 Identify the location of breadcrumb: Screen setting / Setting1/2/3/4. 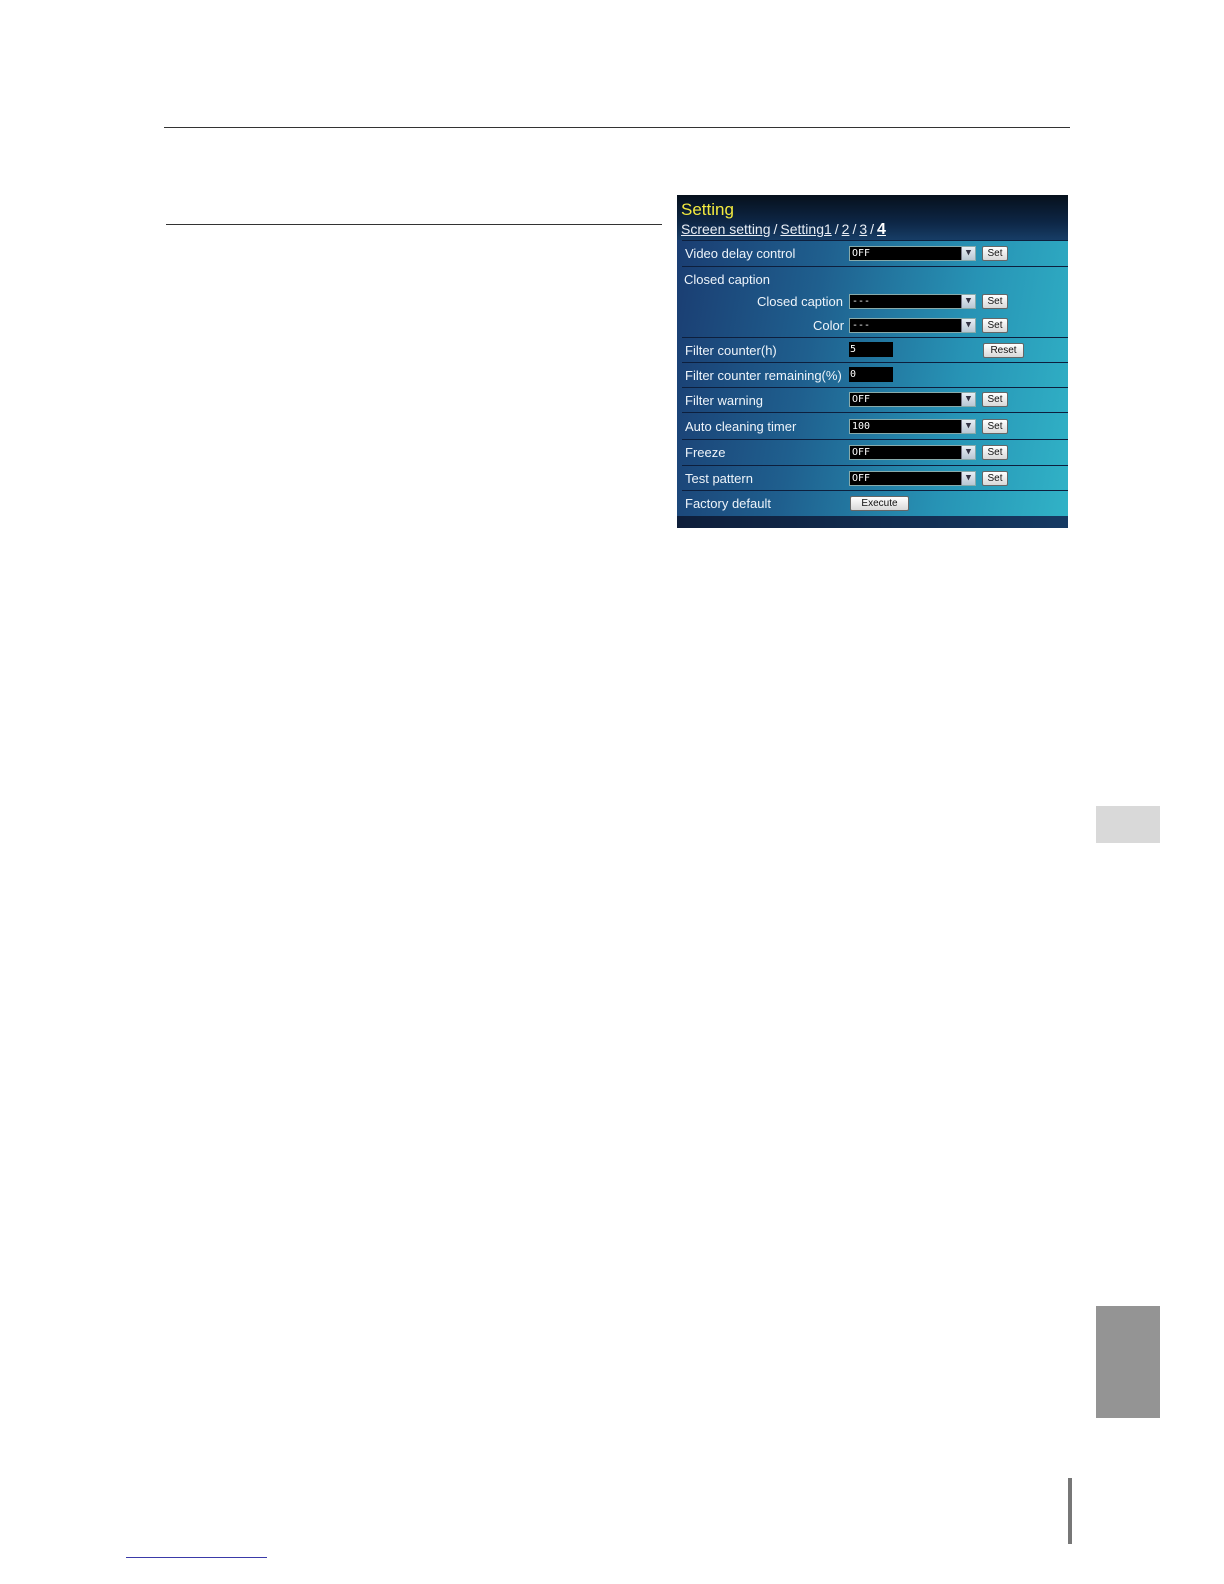
(783, 229).